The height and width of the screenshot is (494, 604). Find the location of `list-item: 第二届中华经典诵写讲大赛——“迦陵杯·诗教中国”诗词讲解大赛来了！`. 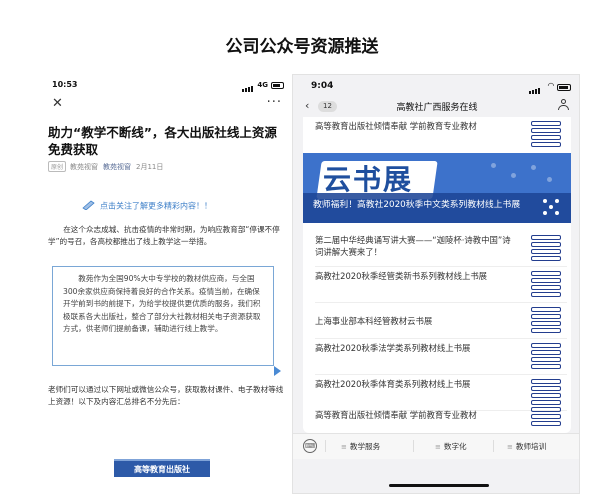

list-item: 第二届中华经典诵写讲大赛——“迦陵杯·诗教中国”诗词讲解大赛来了！ is located at coordinates (441, 249).